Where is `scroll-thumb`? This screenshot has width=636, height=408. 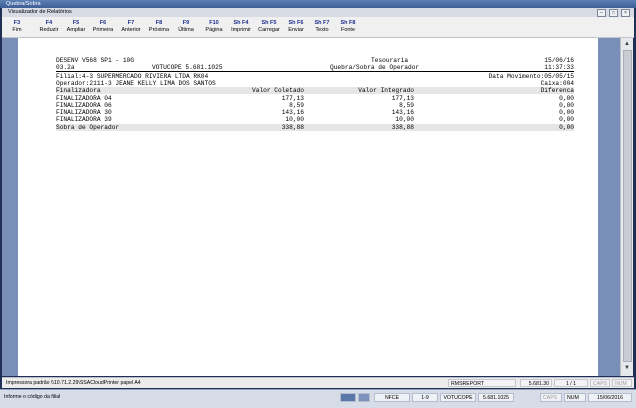 scroll-thumb is located at coordinates (627, 206).